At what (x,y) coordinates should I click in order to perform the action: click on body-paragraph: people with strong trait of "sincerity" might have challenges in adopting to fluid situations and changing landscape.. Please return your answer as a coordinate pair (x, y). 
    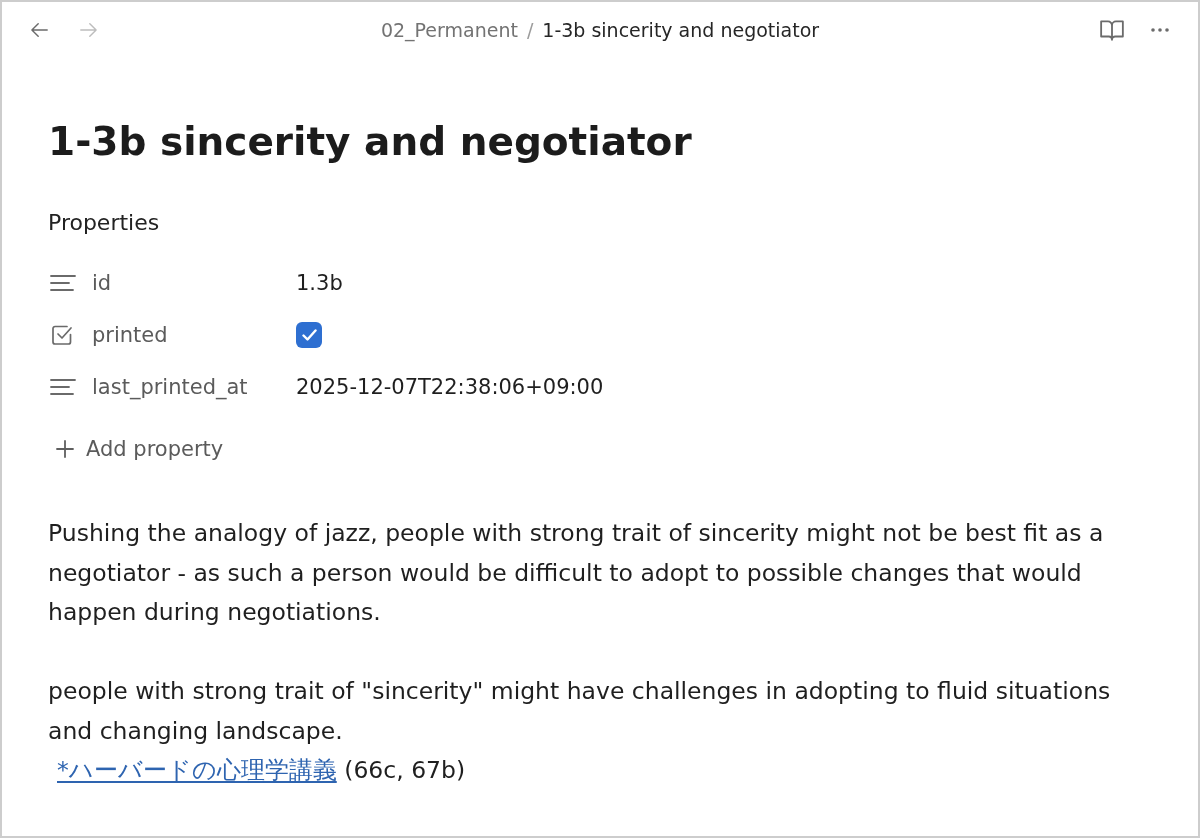
    Looking at the image, I should click on (580, 711).